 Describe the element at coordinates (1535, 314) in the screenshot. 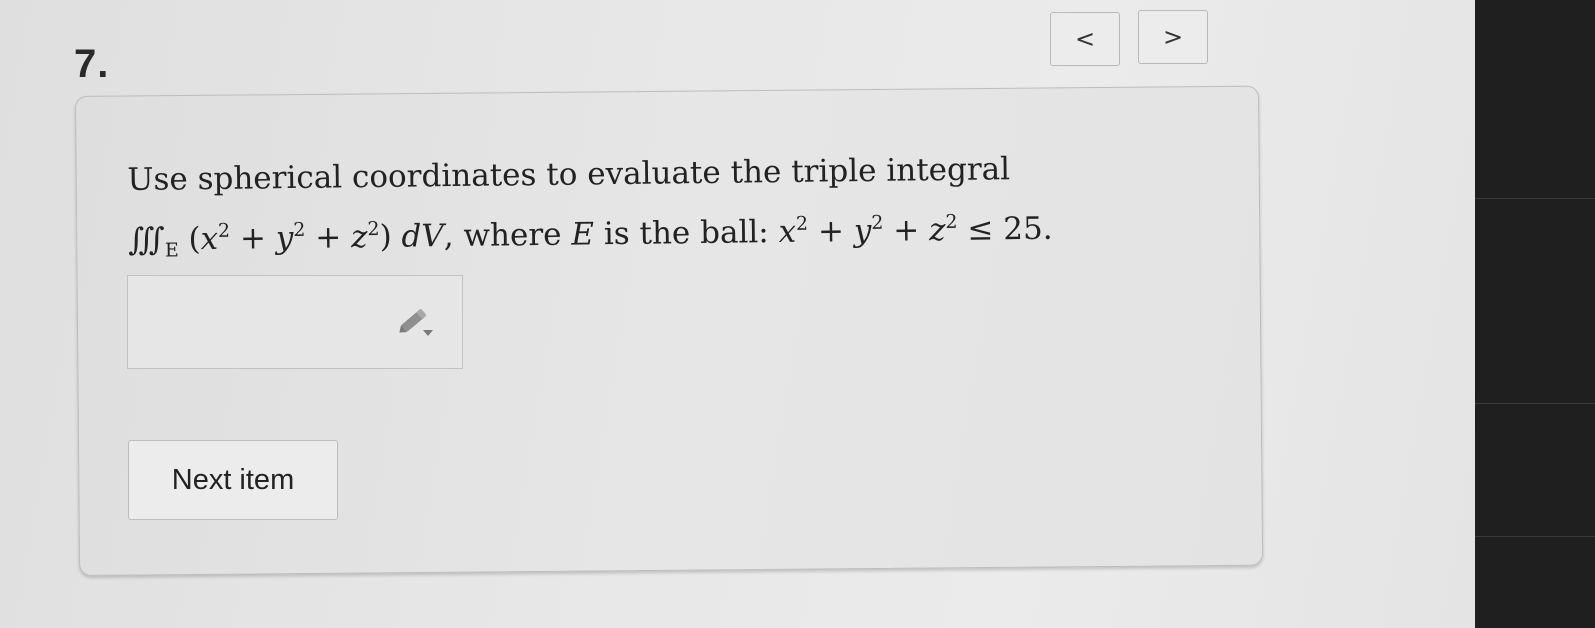

I see `screen-bezel` at that location.